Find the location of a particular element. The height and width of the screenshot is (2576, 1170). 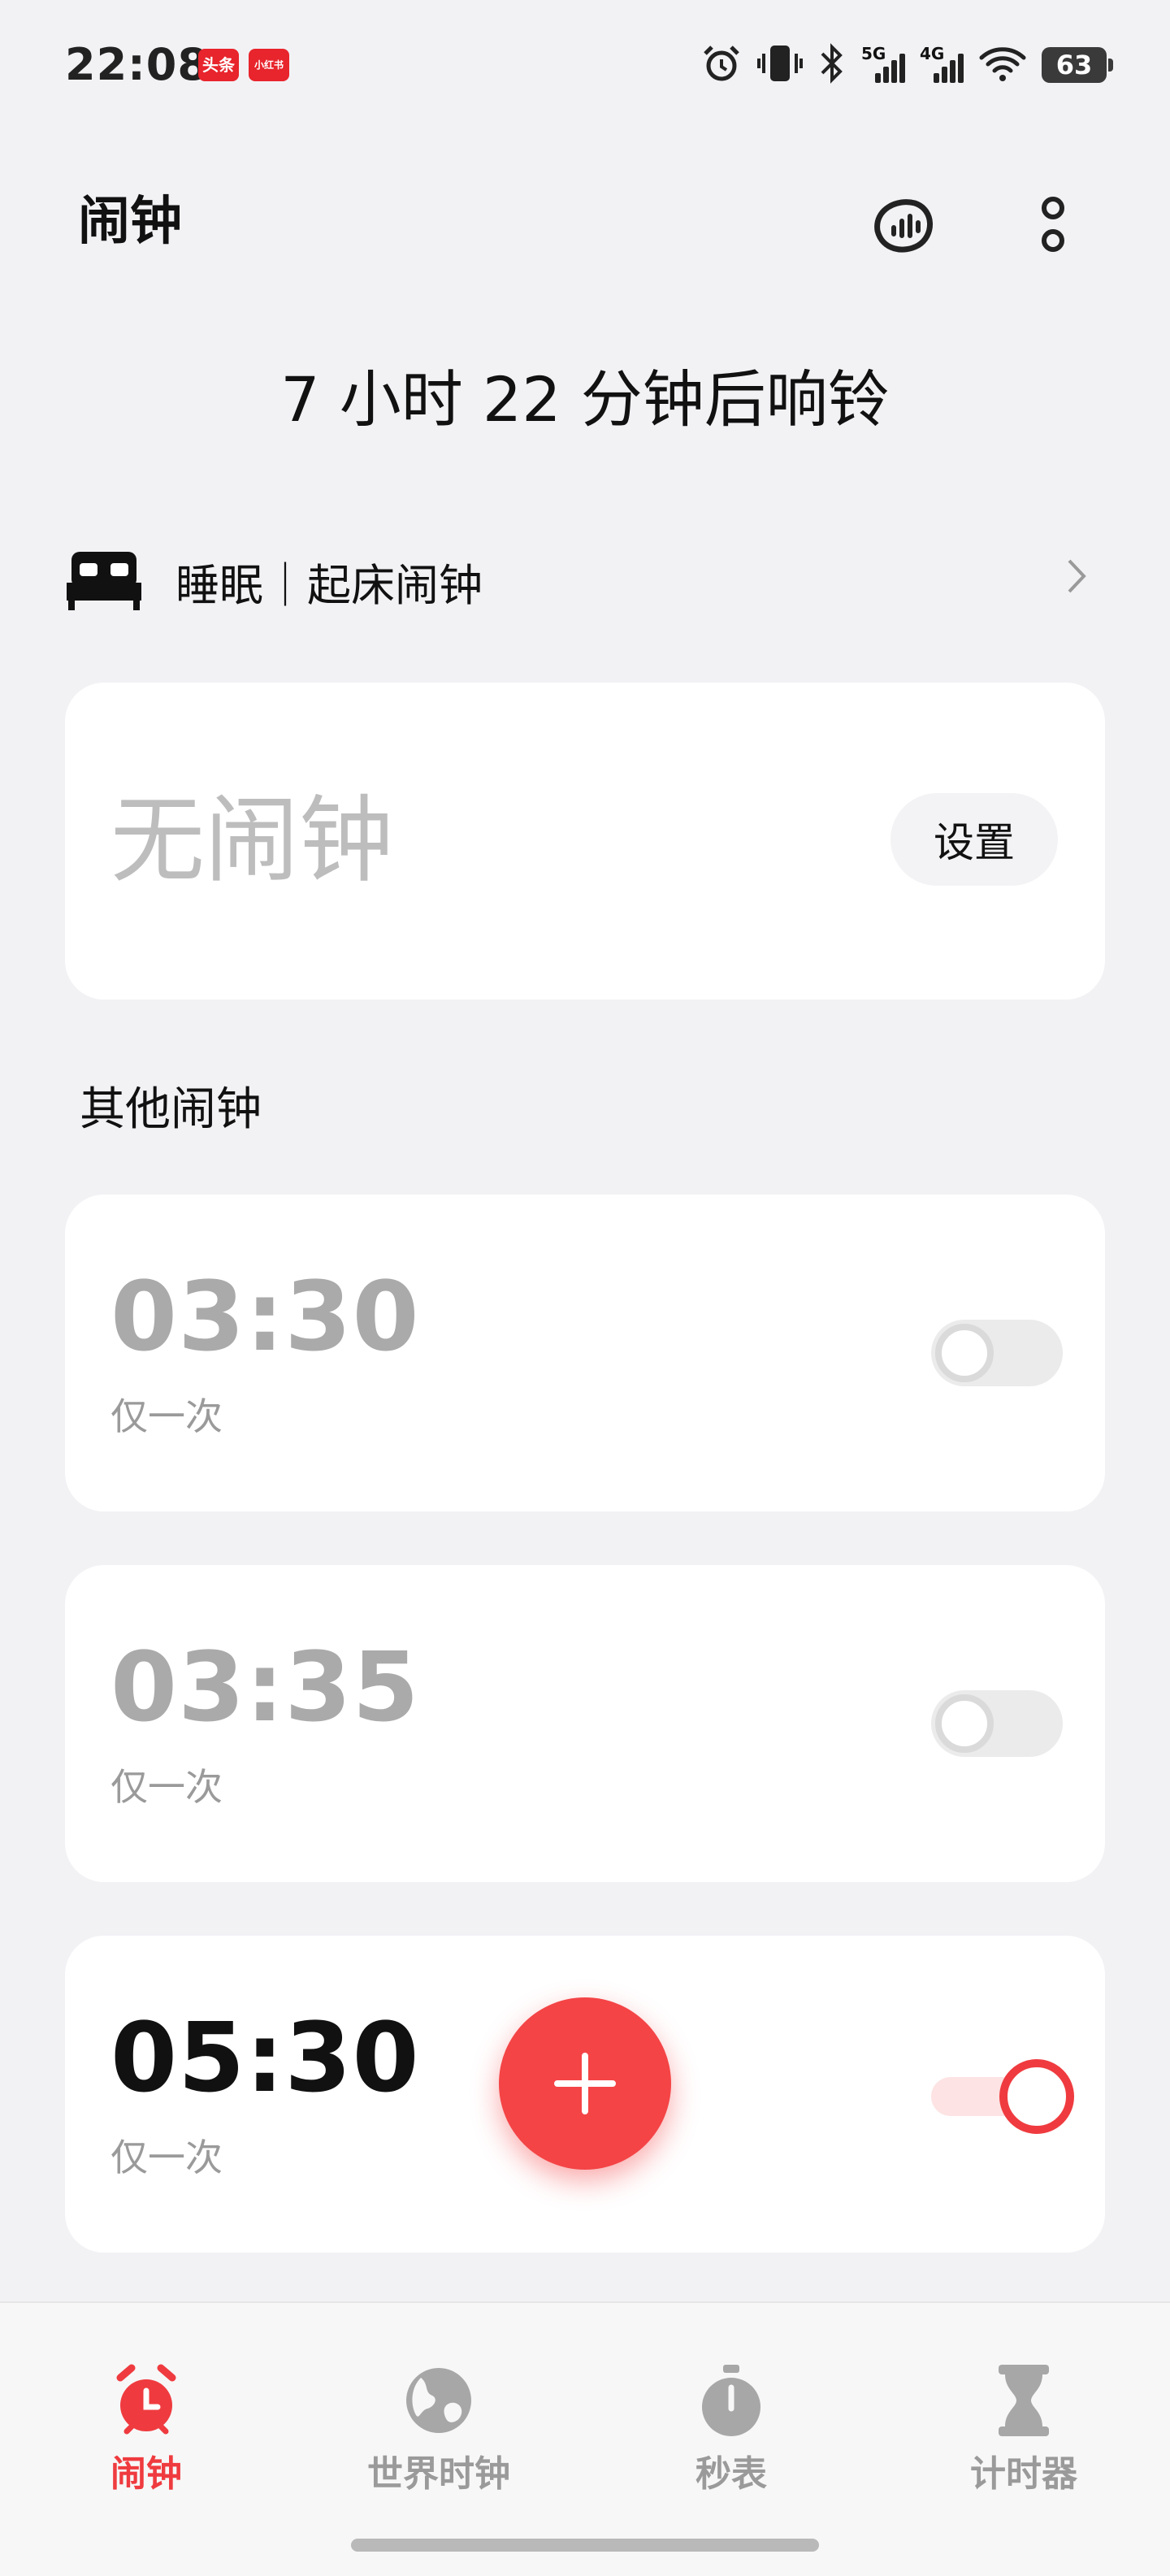

more-options-button is located at coordinates (1053, 224).